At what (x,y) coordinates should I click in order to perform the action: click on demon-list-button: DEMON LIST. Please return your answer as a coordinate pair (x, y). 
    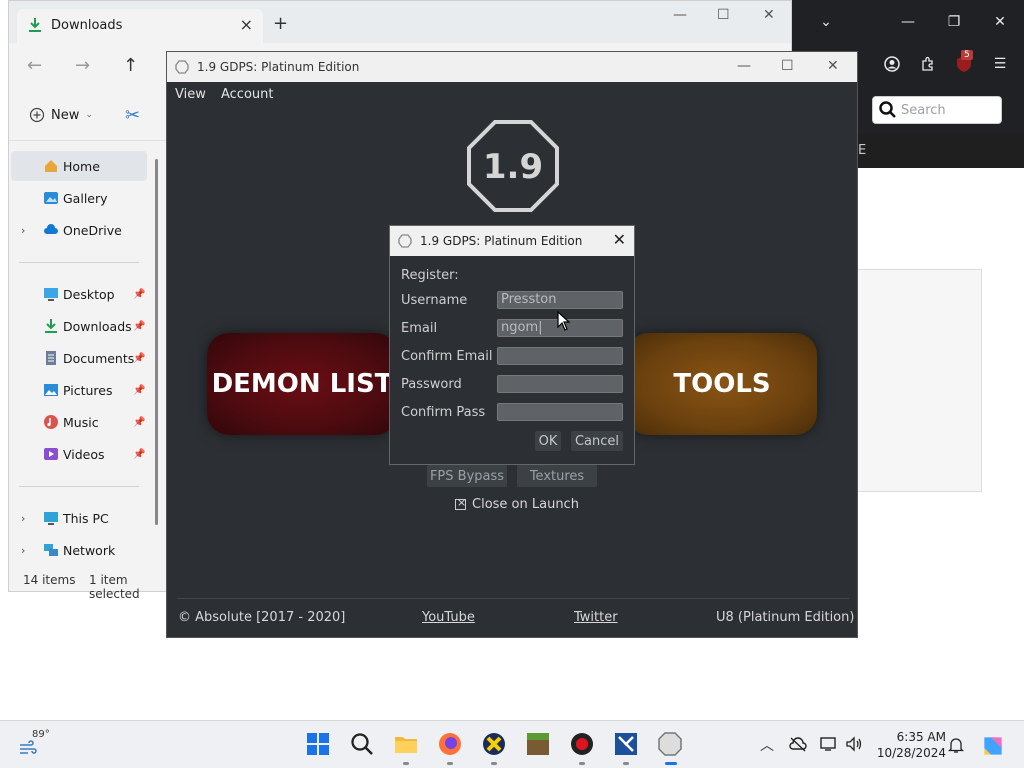
    Looking at the image, I should click on (302, 384).